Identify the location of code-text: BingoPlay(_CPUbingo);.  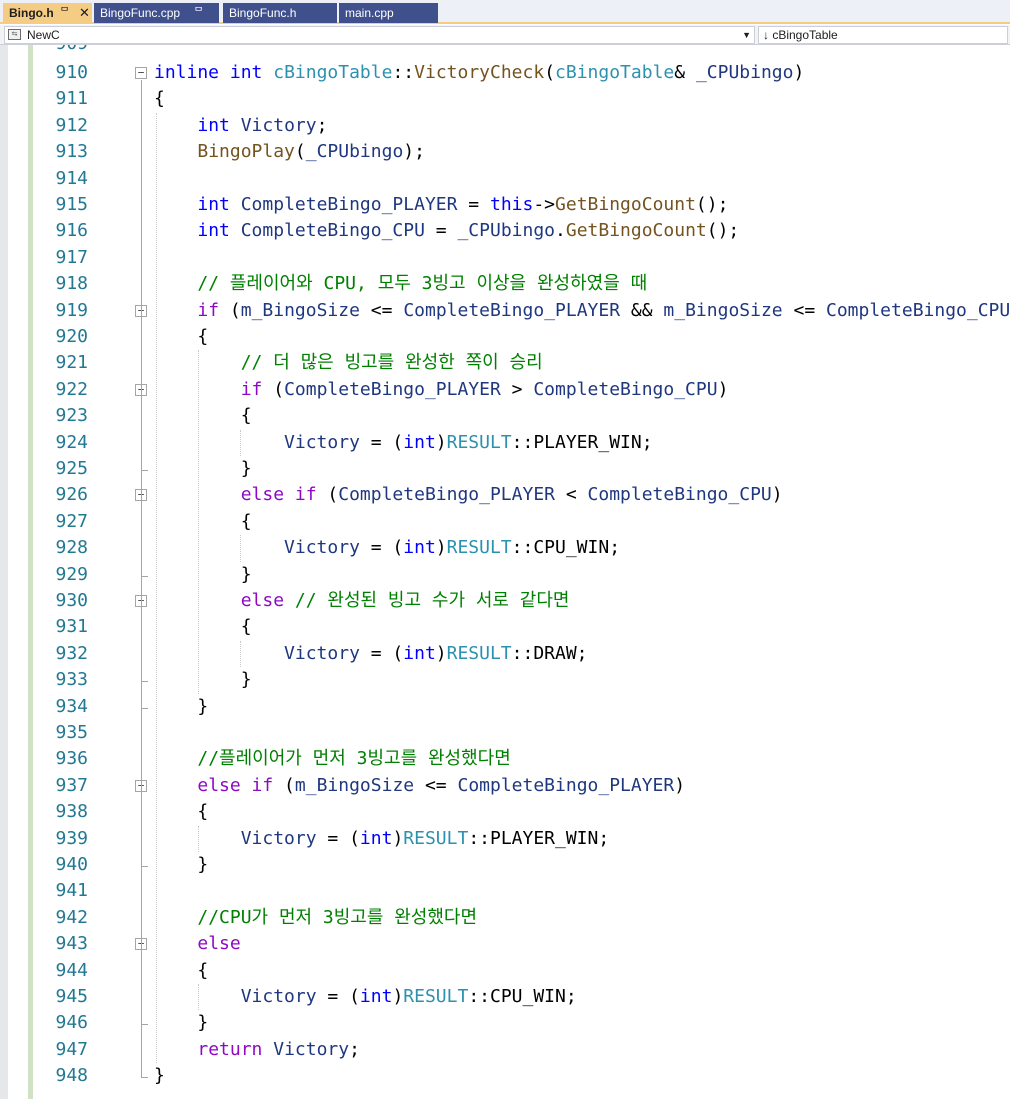
(289, 152).